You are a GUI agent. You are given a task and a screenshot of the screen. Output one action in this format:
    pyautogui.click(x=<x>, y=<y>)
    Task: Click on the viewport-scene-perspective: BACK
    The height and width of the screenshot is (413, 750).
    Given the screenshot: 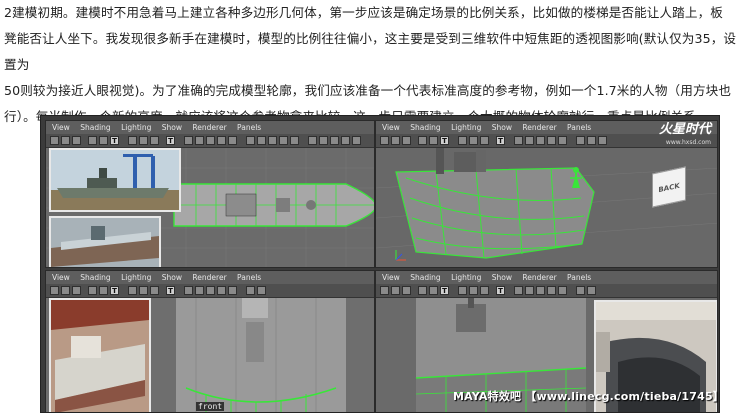 What is the action you would take?
    pyautogui.click(x=546, y=207)
    